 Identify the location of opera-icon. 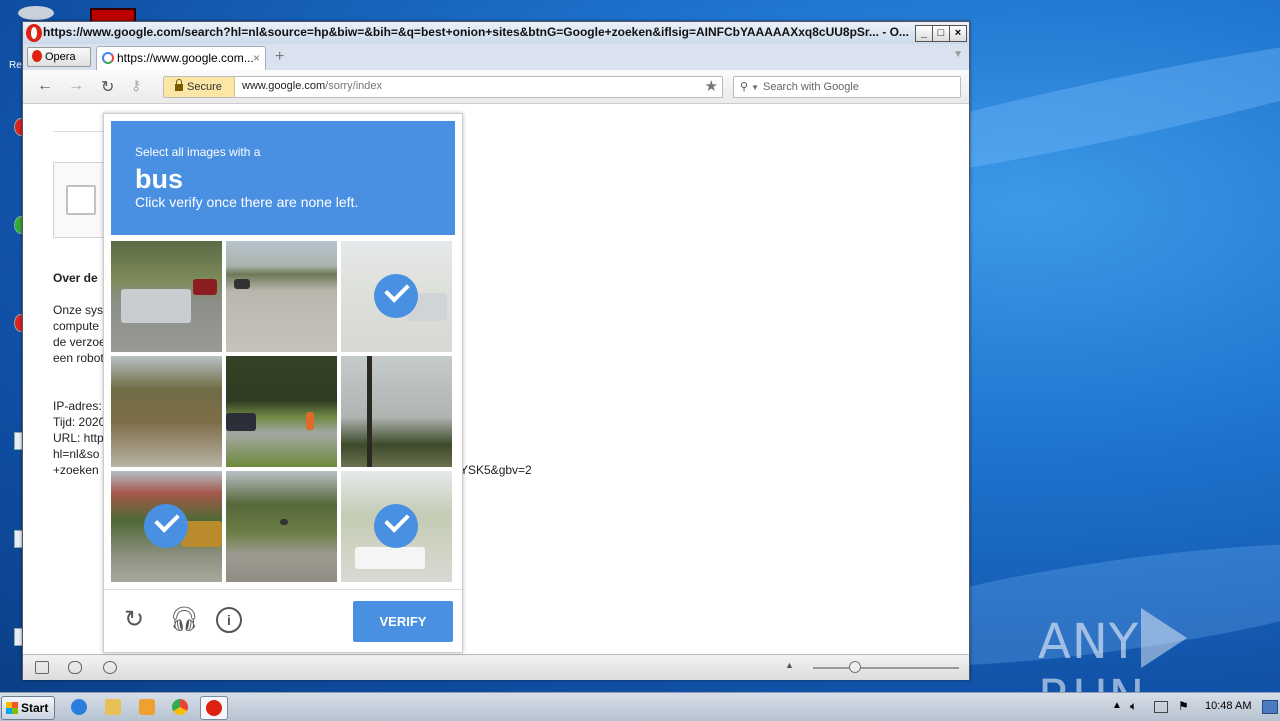
(214, 708).